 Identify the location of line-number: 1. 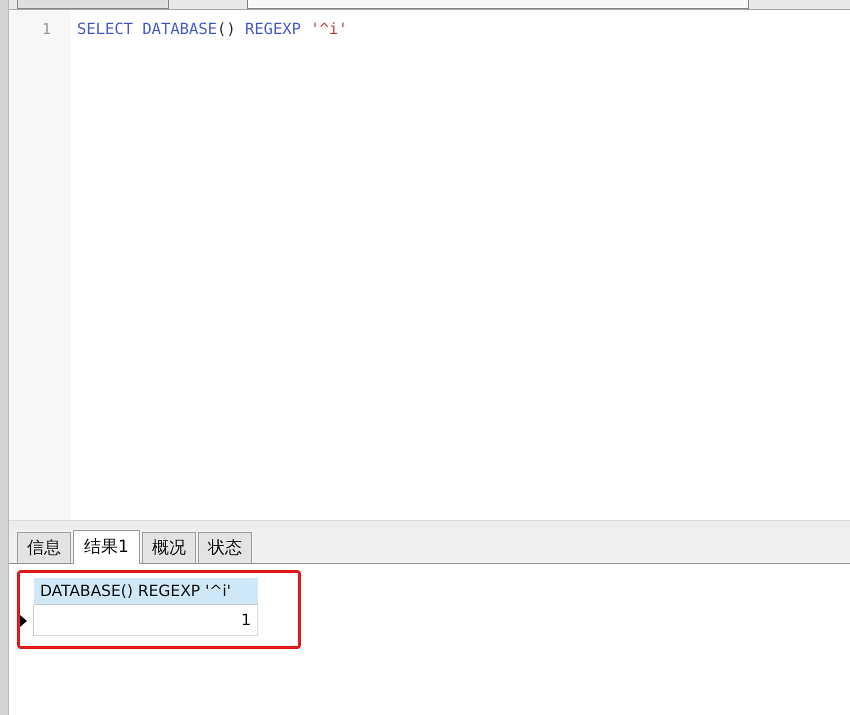
(47, 30).